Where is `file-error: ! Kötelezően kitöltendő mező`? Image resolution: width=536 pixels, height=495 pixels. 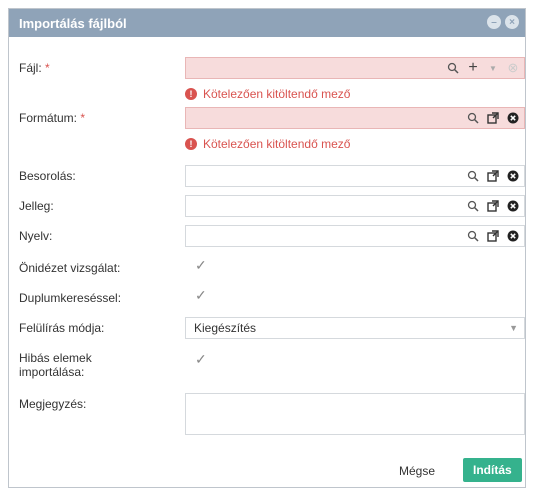 file-error: ! Kötelezően kitöltendő mező is located at coordinates (267, 94).